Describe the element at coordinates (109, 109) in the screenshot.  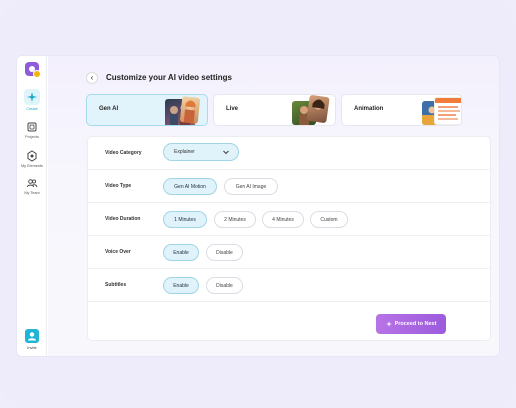
I see `style-card-label: Gen AI` at that location.